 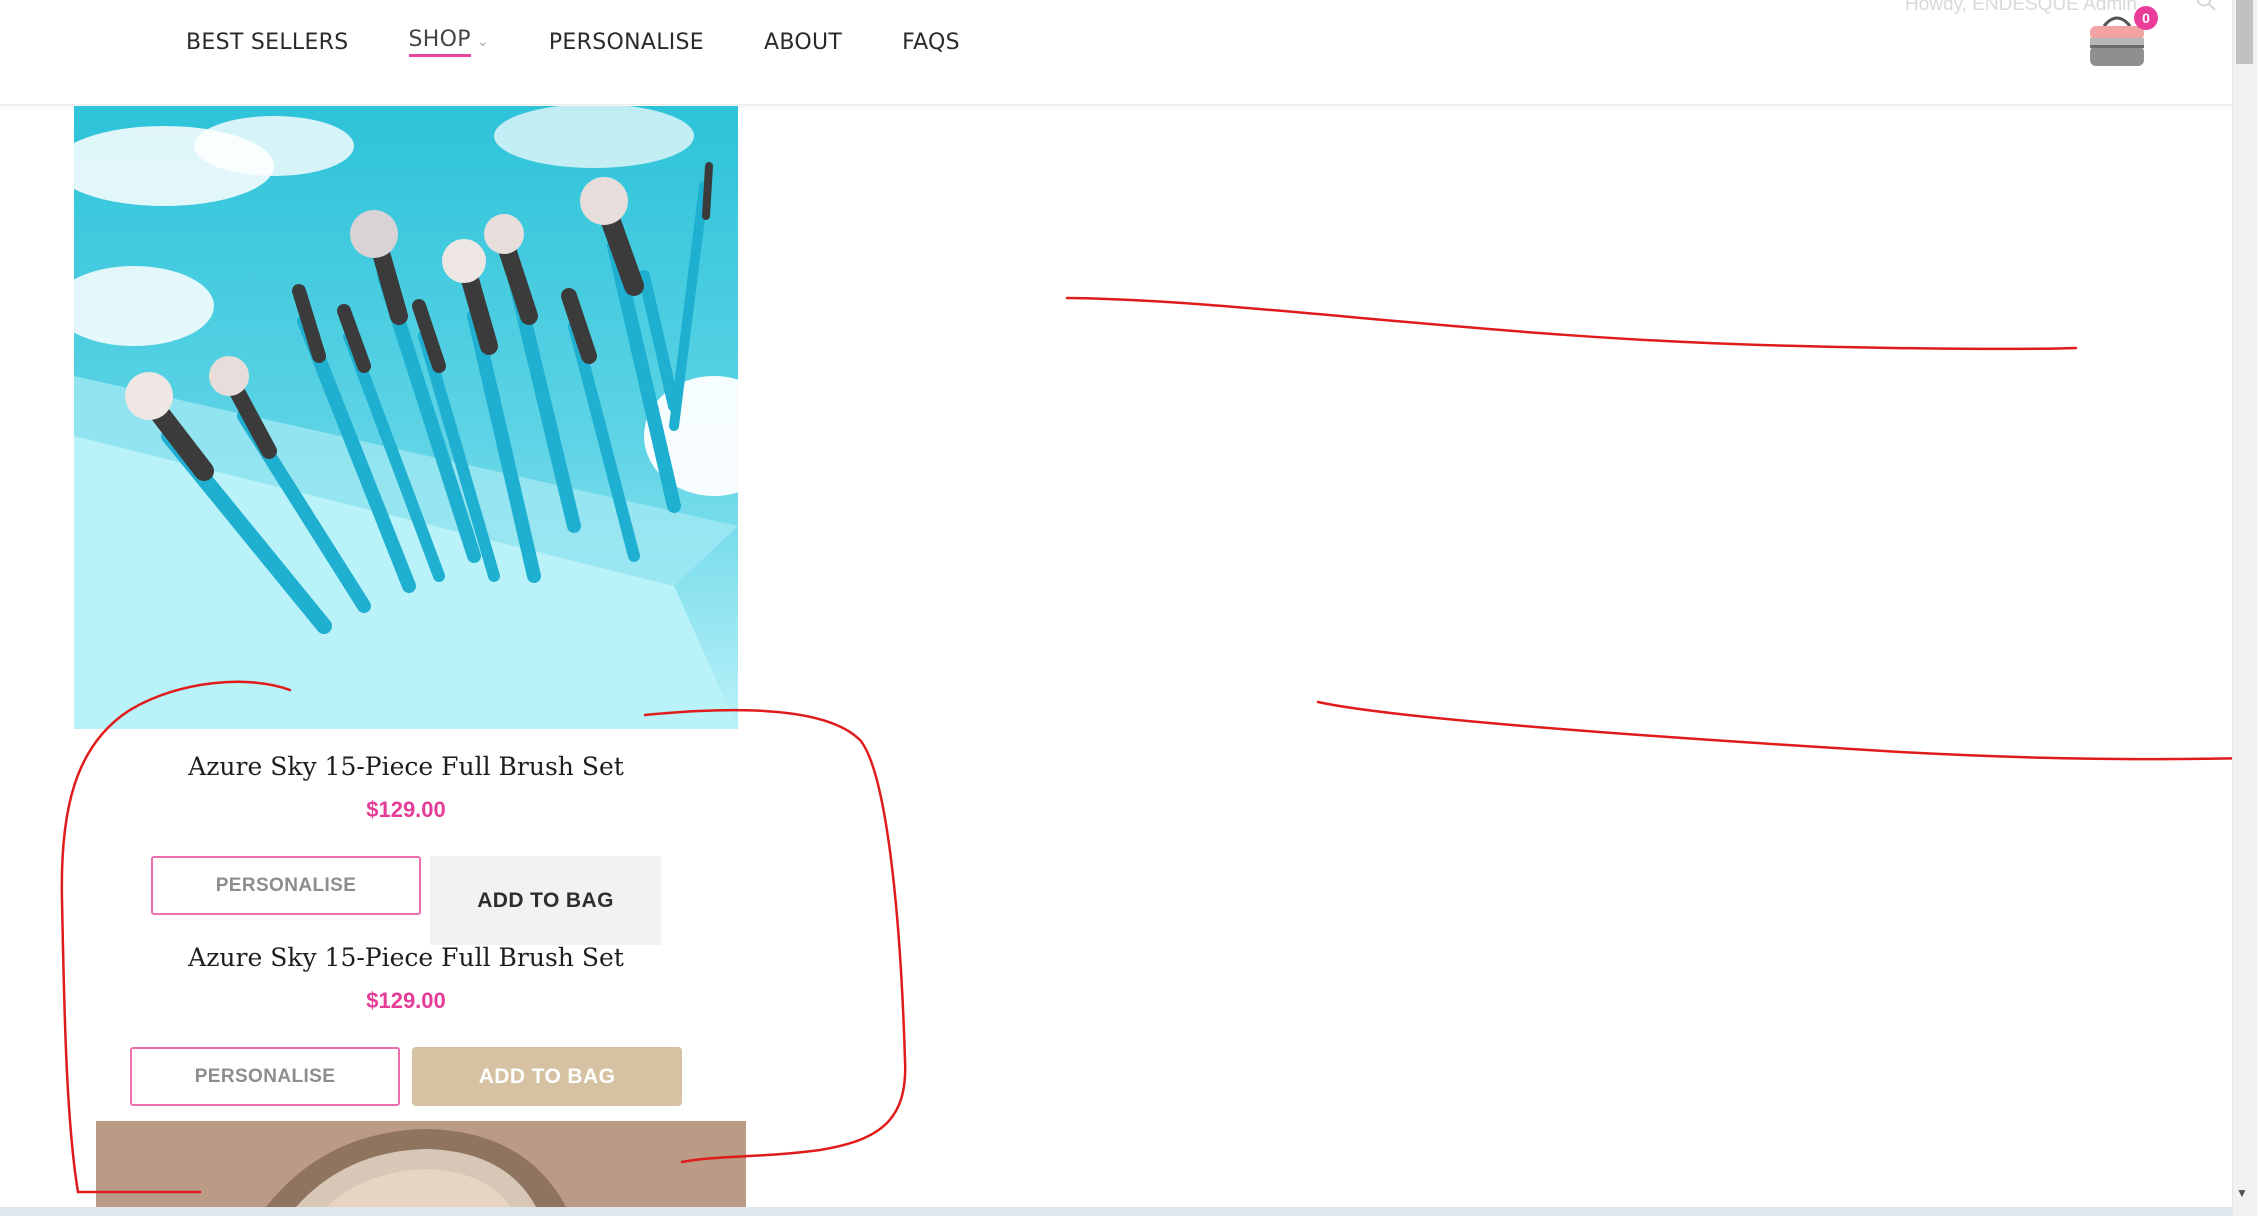 I want to click on nav-faqs: FAQS, so click(x=931, y=42).